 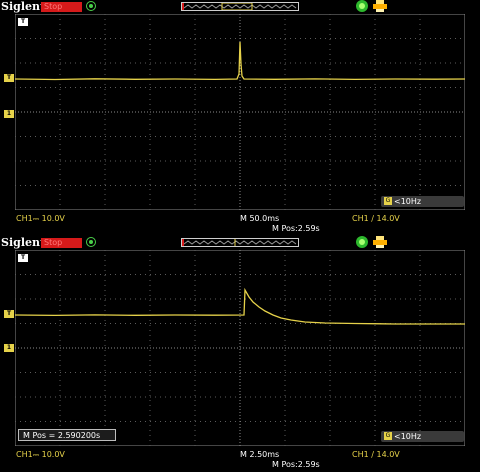 What do you see at coordinates (240, 61) in the screenshot?
I see `ch1-trace` at bounding box center [240, 61].